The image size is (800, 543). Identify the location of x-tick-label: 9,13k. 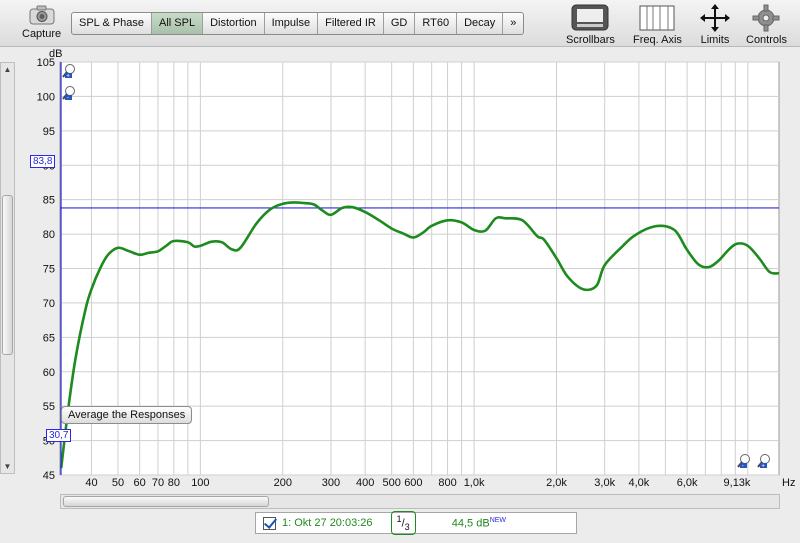
(737, 483).